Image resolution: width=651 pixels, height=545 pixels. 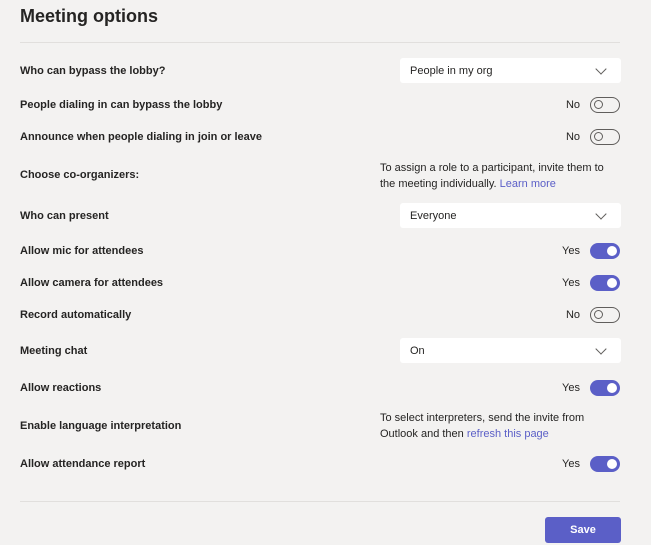 I want to click on save-button: Save, so click(x=583, y=530).